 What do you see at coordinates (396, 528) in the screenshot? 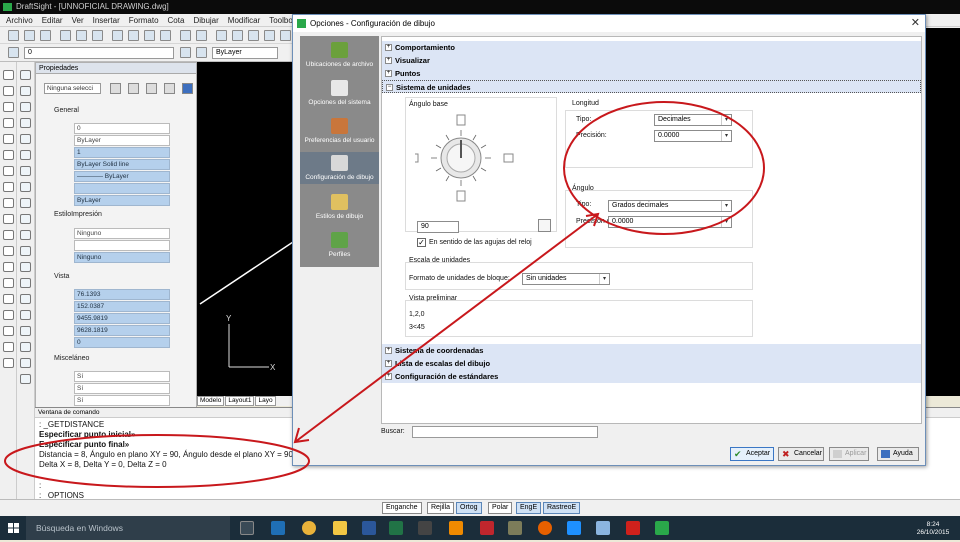
I see `excel-icon` at bounding box center [396, 528].